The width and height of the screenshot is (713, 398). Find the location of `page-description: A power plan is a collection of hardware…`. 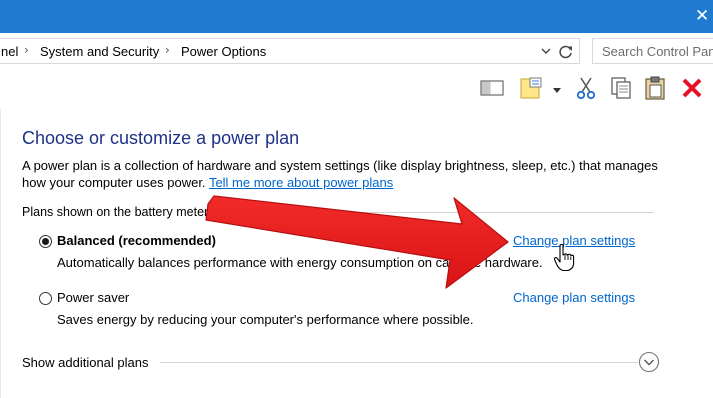

page-description: A power plan is a collection of hardware… is located at coordinates (342, 174).